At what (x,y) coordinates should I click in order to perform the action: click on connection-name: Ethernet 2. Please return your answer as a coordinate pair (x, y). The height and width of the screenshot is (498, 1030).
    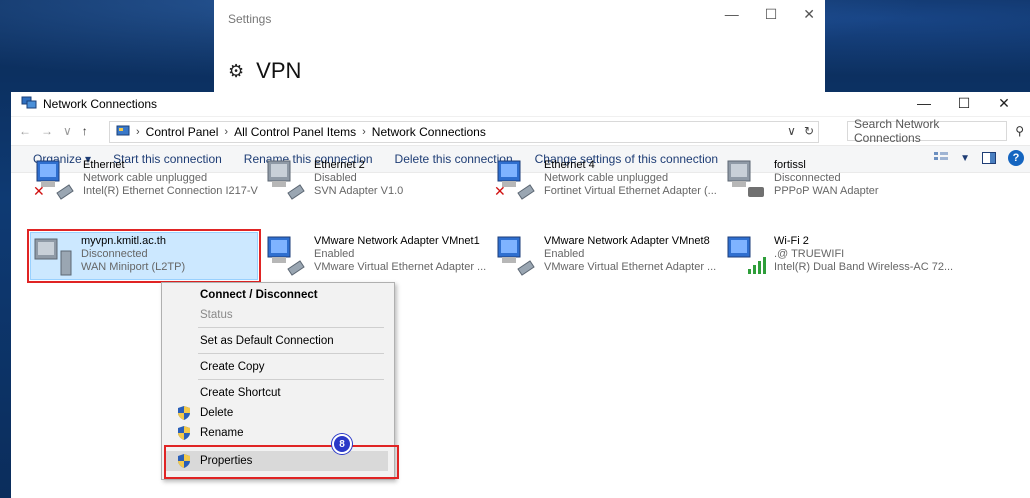
    Looking at the image, I should click on (339, 165).